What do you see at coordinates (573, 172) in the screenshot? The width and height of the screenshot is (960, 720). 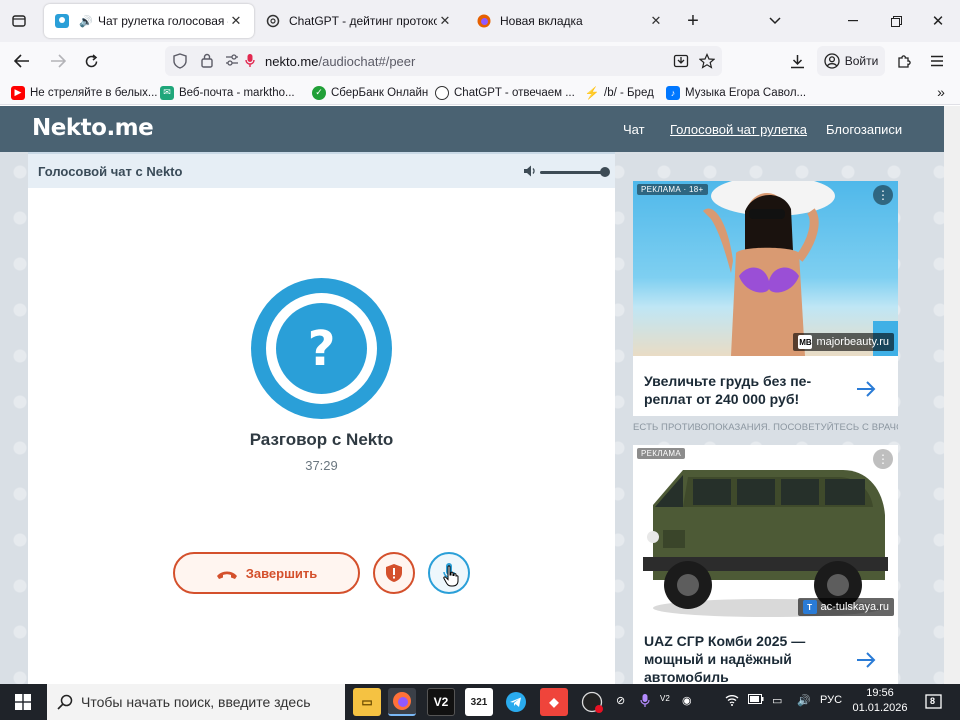 I see `volume-slider-track` at bounding box center [573, 172].